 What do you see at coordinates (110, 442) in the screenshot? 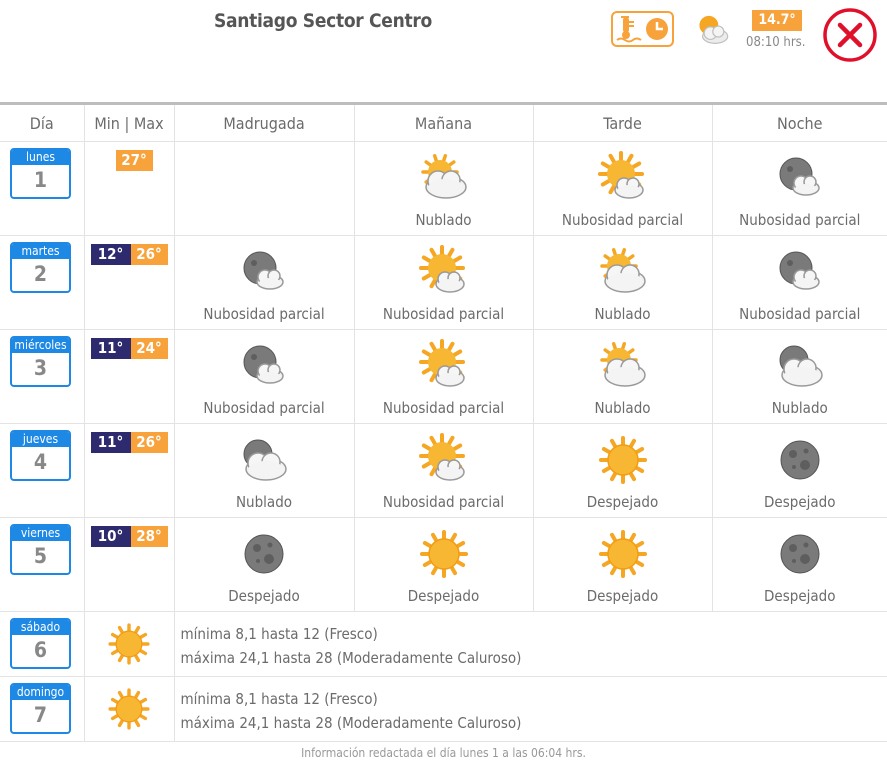
I see `min-temp: 11°` at bounding box center [110, 442].